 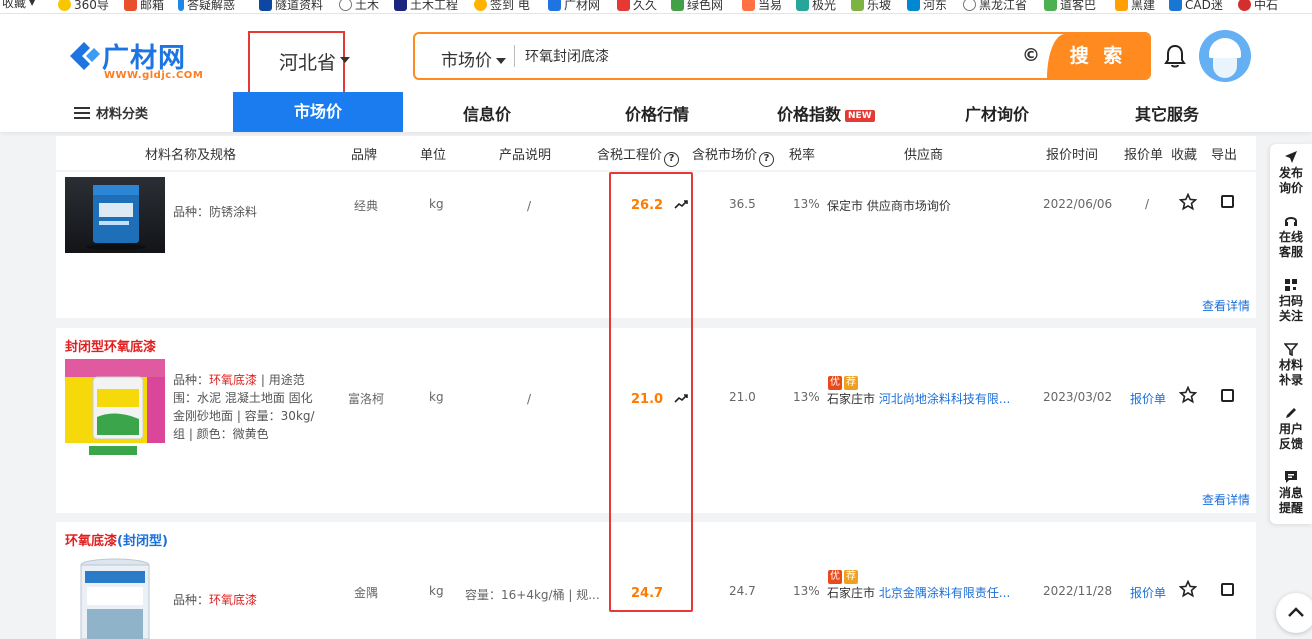 What do you see at coordinates (206, 5) in the screenshot?
I see `bookmark-item: 答疑解惑` at bounding box center [206, 5].